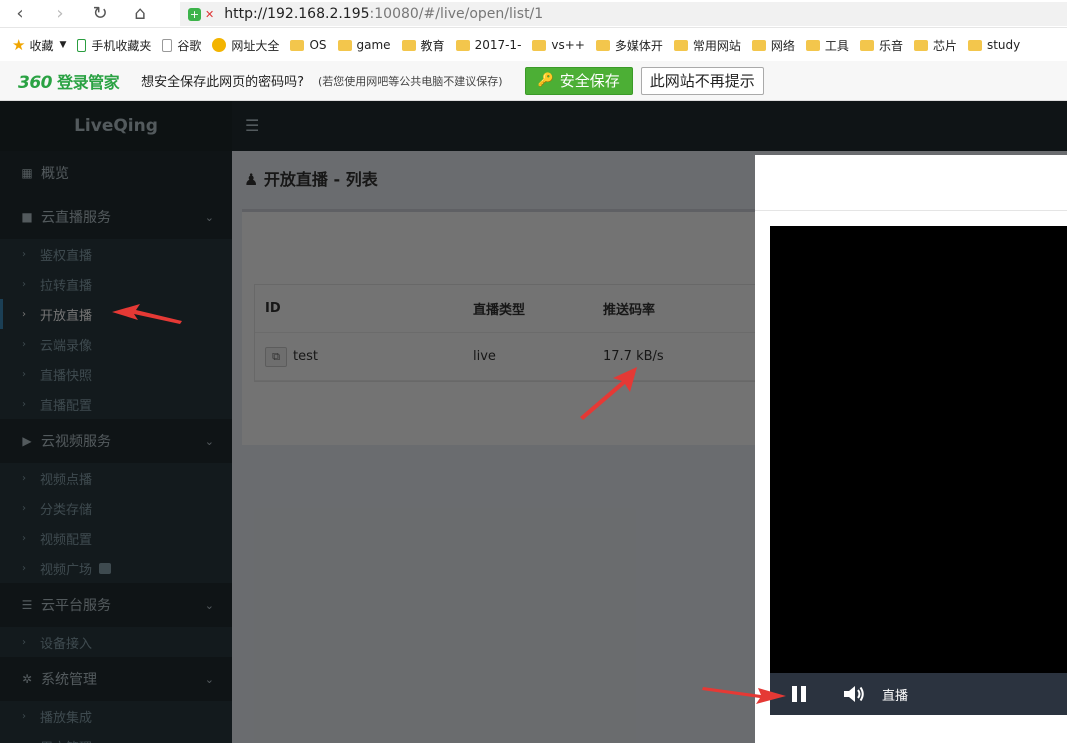 This screenshot has height=743, width=1067. What do you see at coordinates (116, 508) in the screenshot?
I see `sidebar-item: › 分类存储` at bounding box center [116, 508].